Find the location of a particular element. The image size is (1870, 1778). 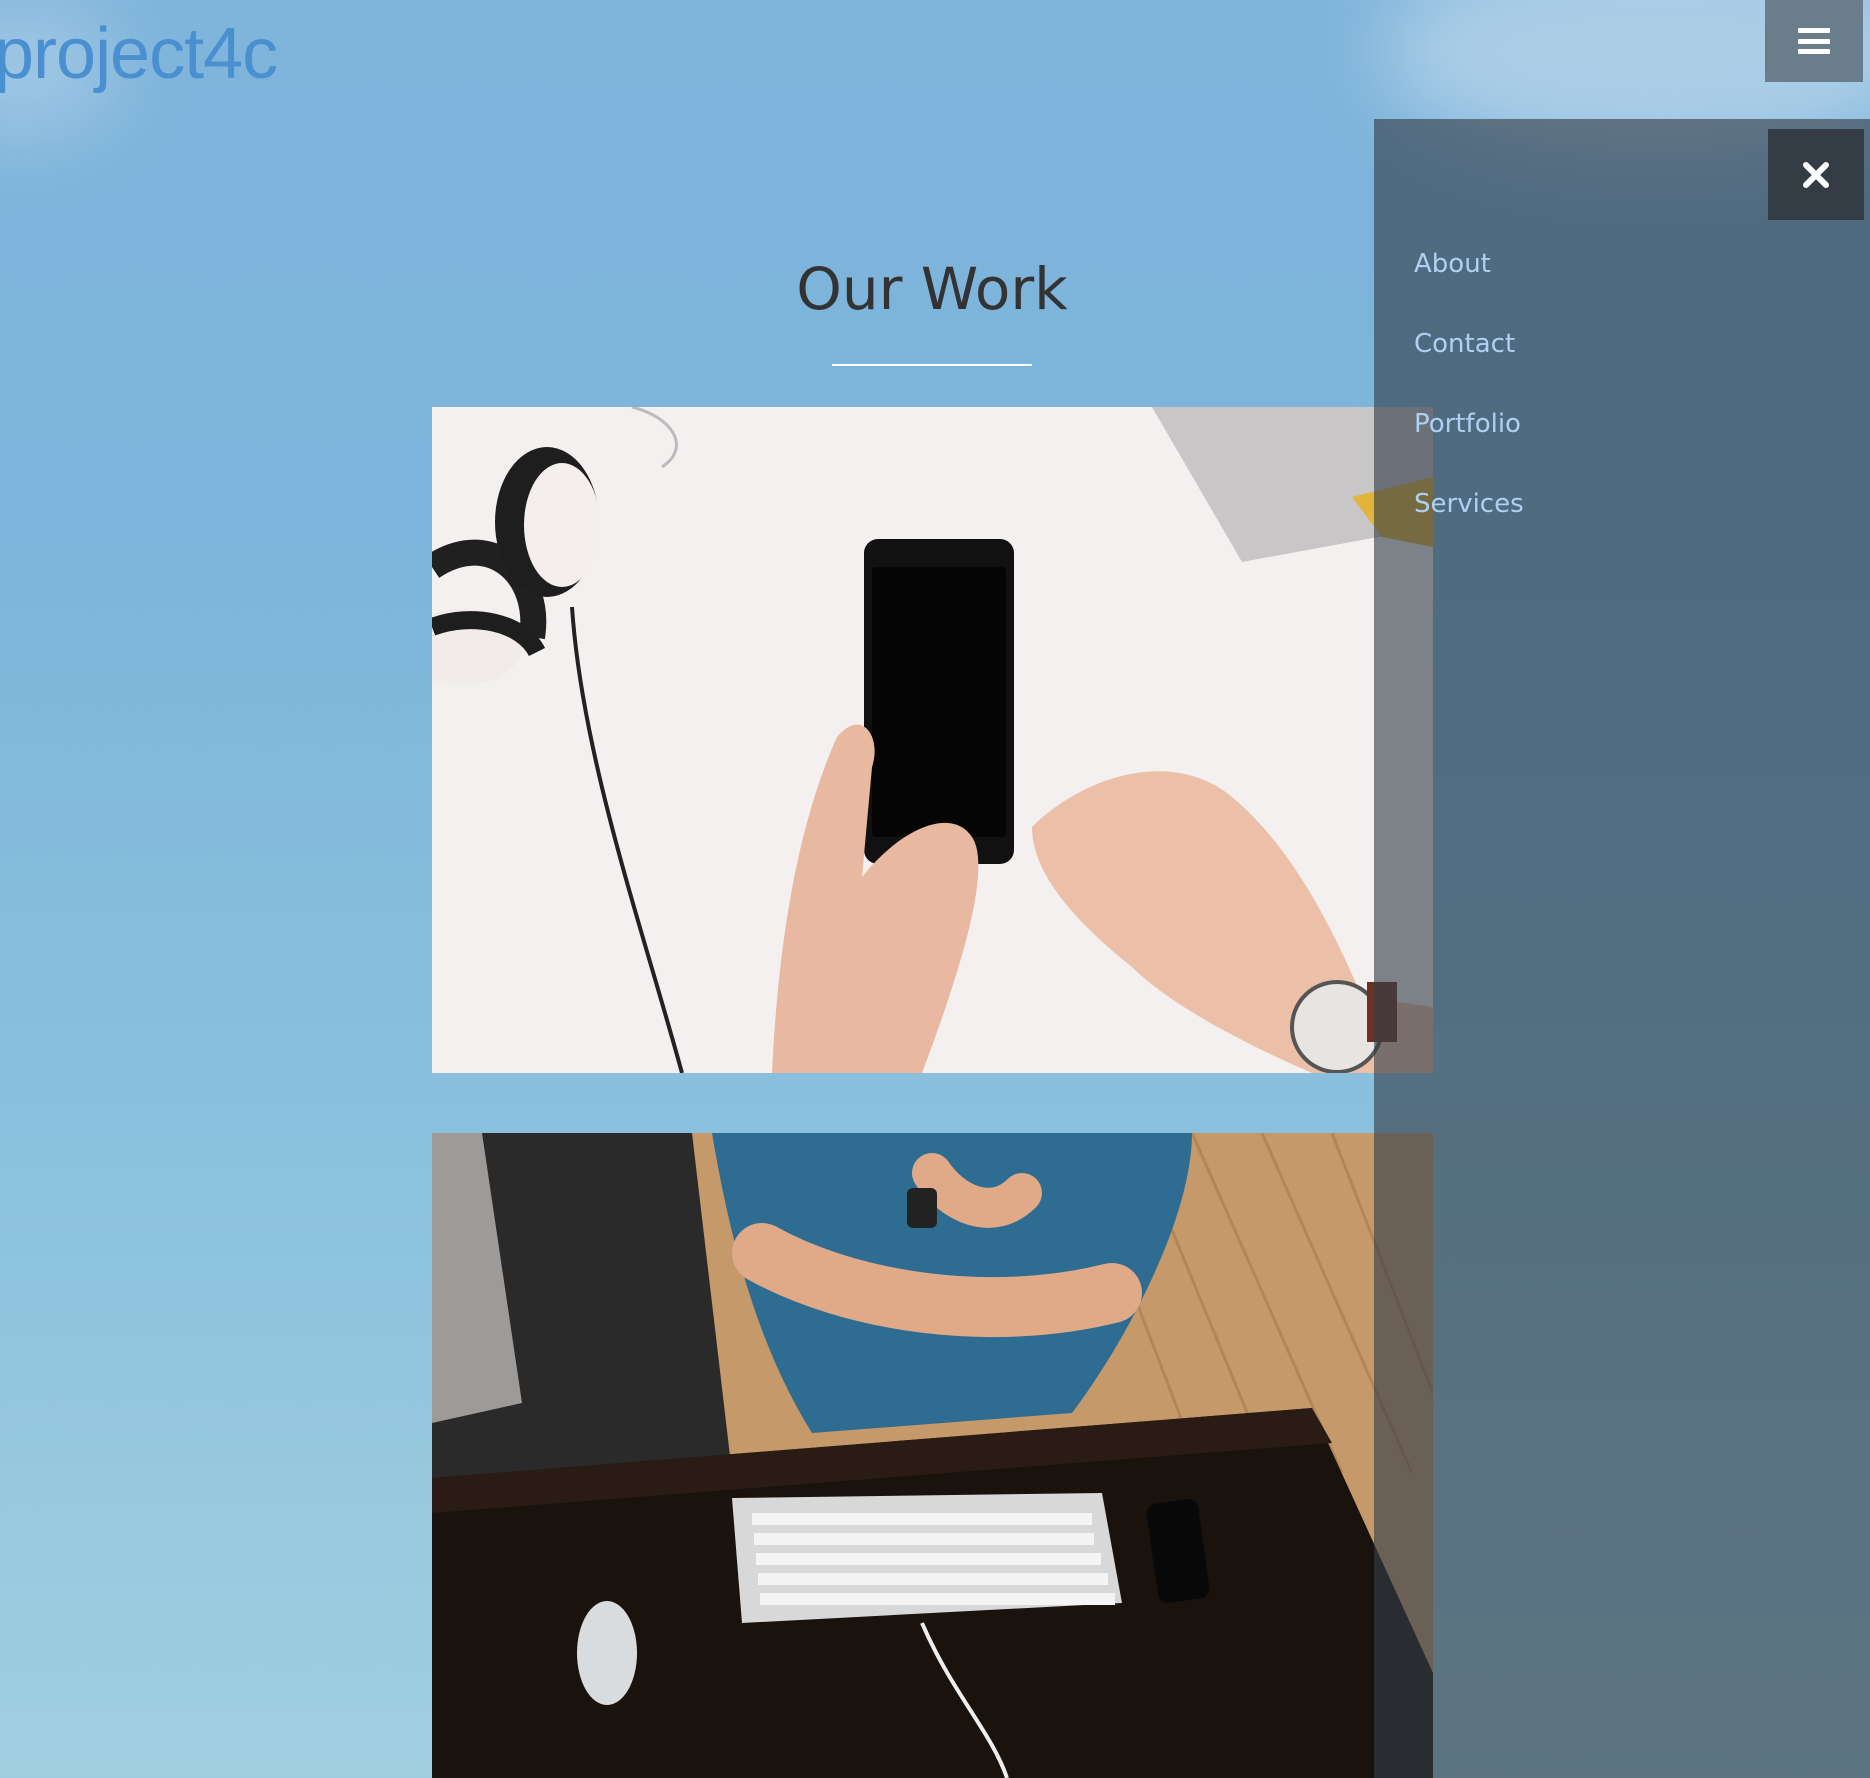

nav-item-portfolio: Portfolio is located at coordinates (1469, 449).